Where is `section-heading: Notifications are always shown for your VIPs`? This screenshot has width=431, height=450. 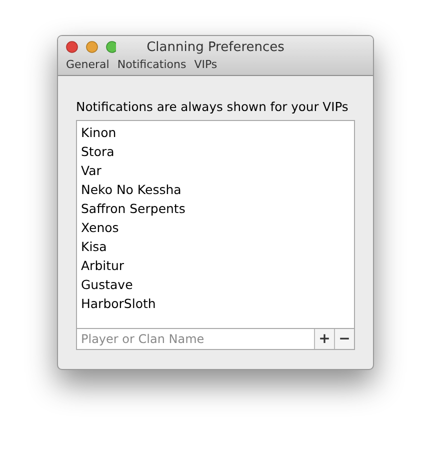 section-heading: Notifications are always shown for your VIPs is located at coordinates (213, 107).